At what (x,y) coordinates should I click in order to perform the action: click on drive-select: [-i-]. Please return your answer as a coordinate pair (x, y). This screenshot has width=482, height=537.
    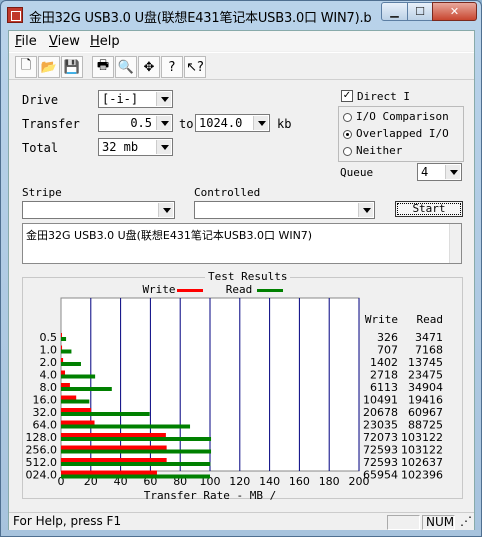
    Looking at the image, I should click on (135, 99).